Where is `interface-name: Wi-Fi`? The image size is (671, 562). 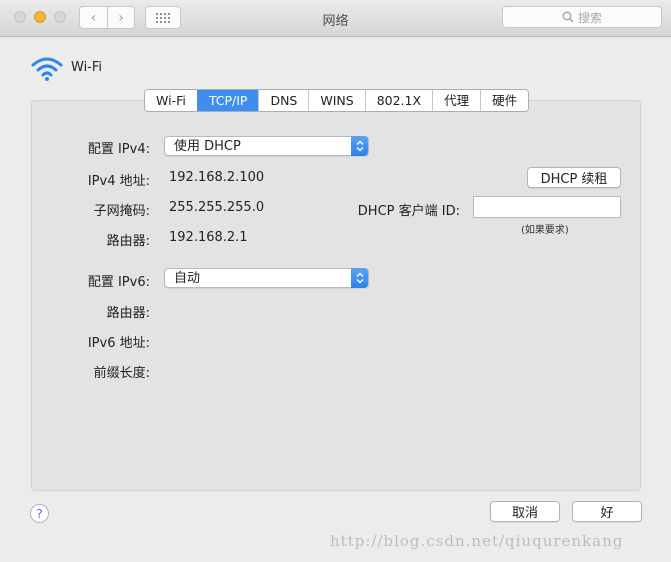
interface-name: Wi-Fi is located at coordinates (87, 67).